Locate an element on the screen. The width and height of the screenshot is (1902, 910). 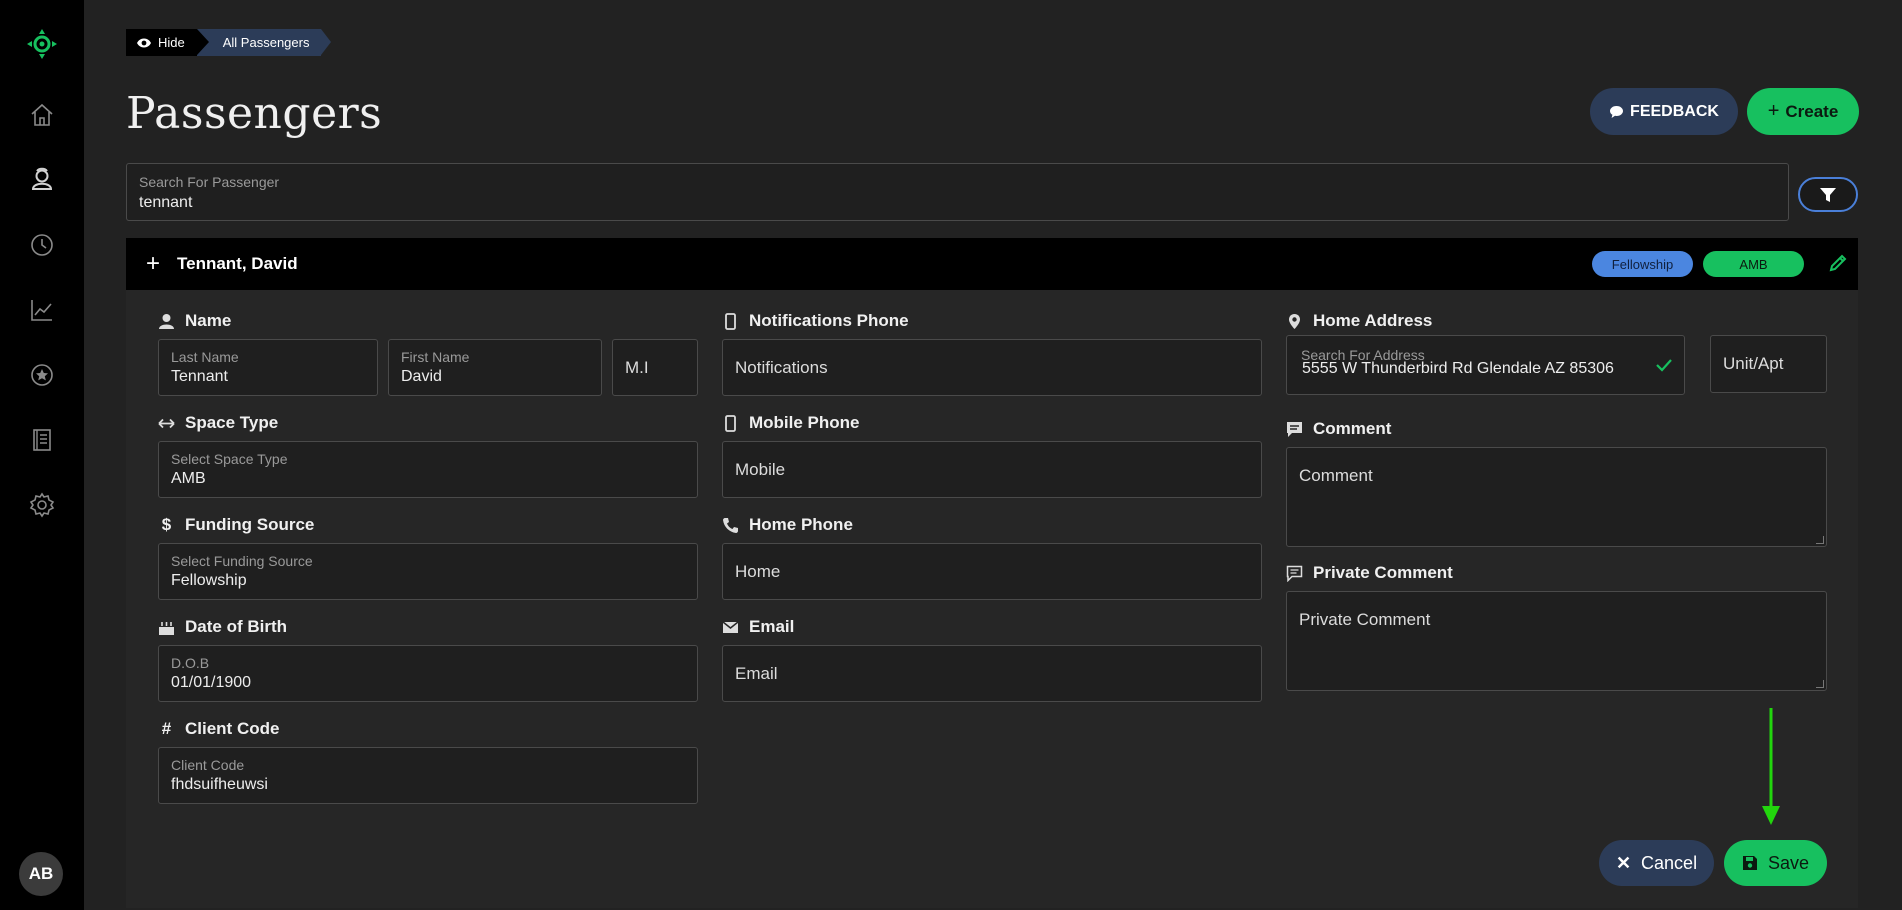
feedback-button: FEEDBACK is located at coordinates (1664, 111).